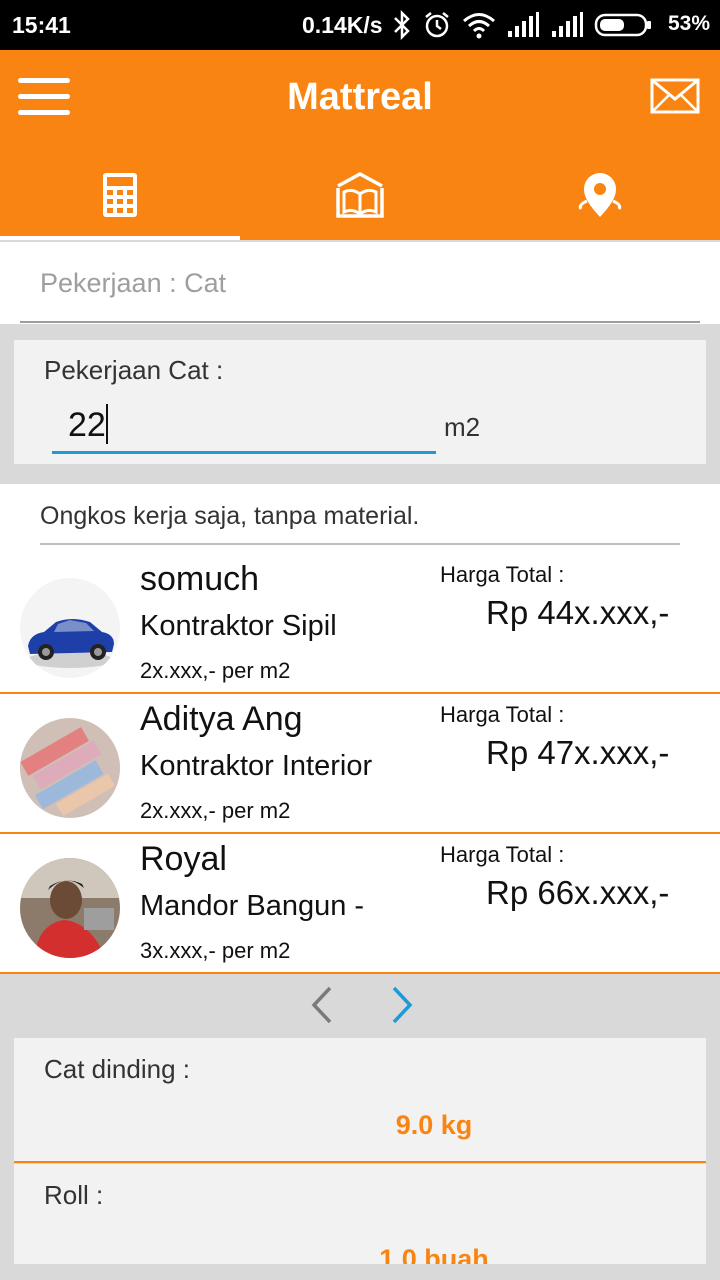 This screenshot has width=720, height=1280. I want to click on status-icons, so click(522, 25).